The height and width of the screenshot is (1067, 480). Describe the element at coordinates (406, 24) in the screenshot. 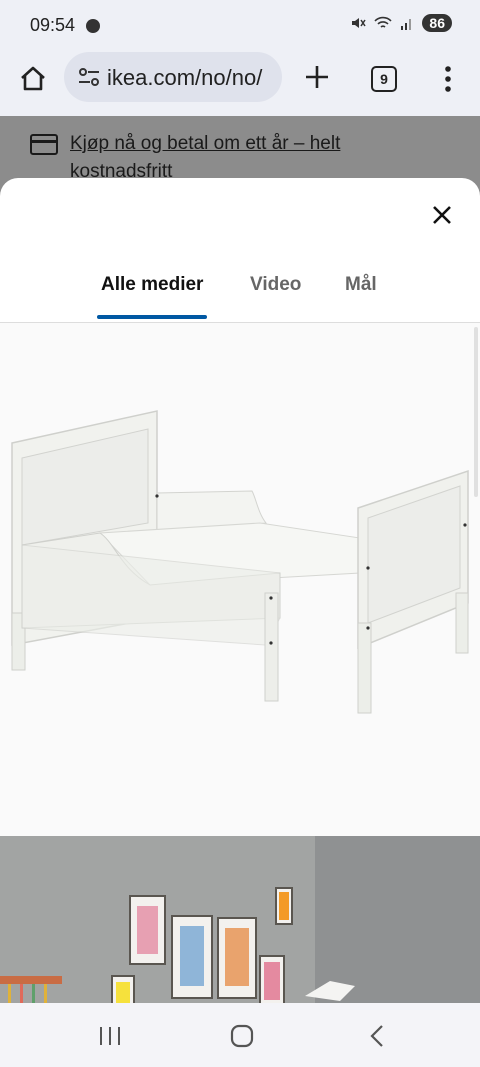

I see `signal-icon` at that location.